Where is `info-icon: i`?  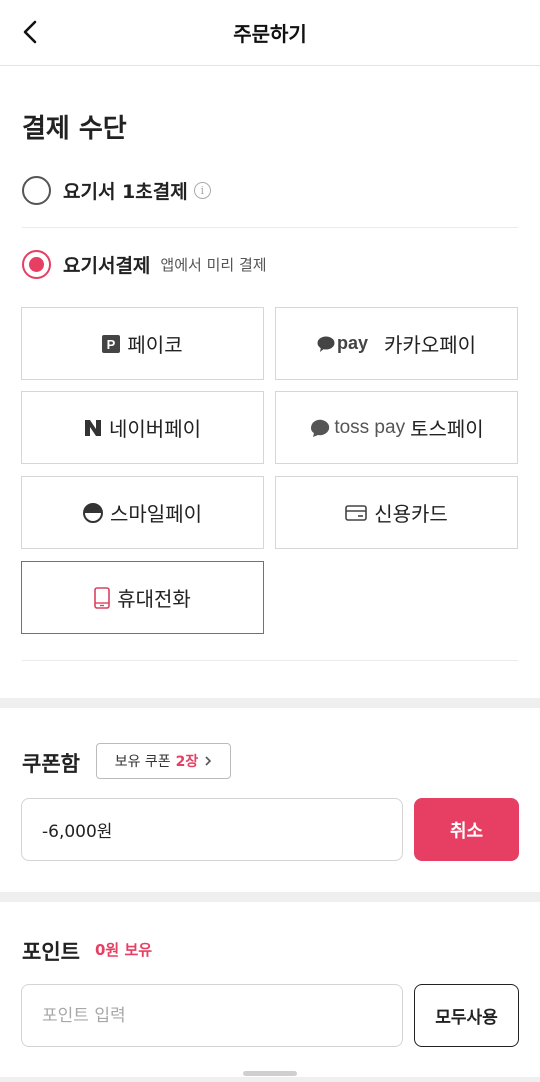
info-icon: i is located at coordinates (202, 190).